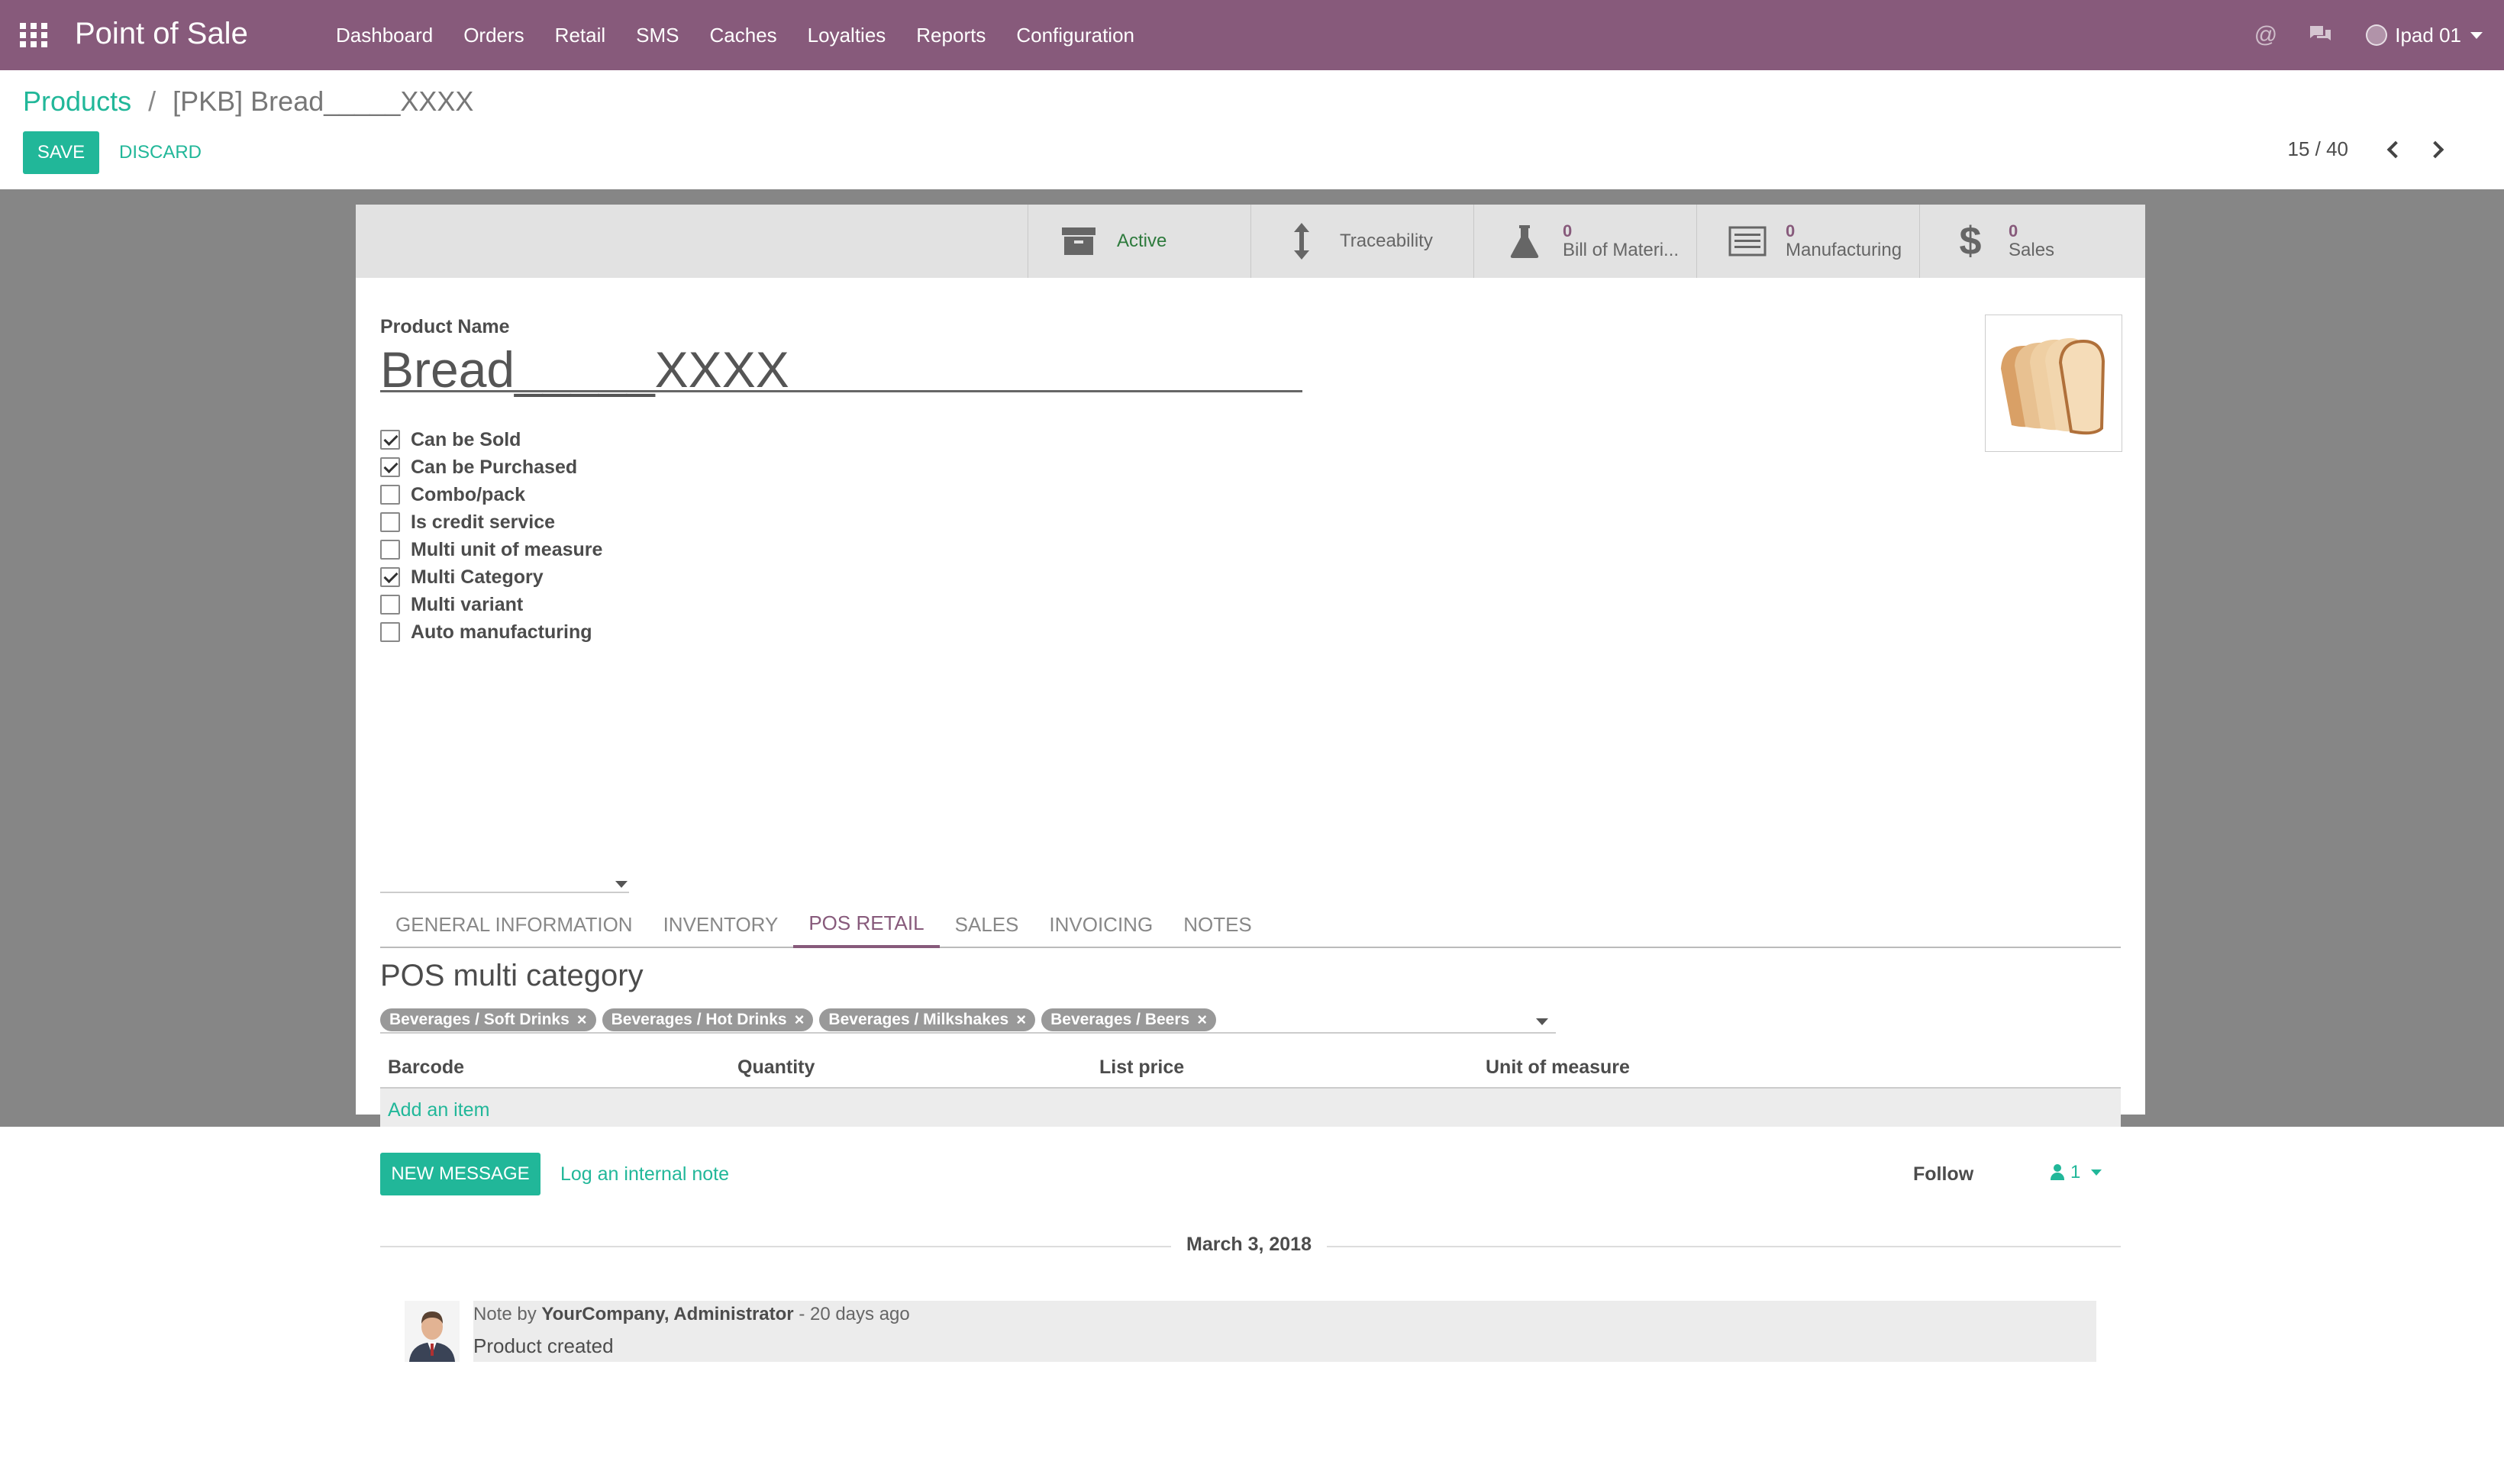 The height and width of the screenshot is (1484, 2504). What do you see at coordinates (501, 632) in the screenshot?
I see `checkbox-label: Auto manufacturing` at bounding box center [501, 632].